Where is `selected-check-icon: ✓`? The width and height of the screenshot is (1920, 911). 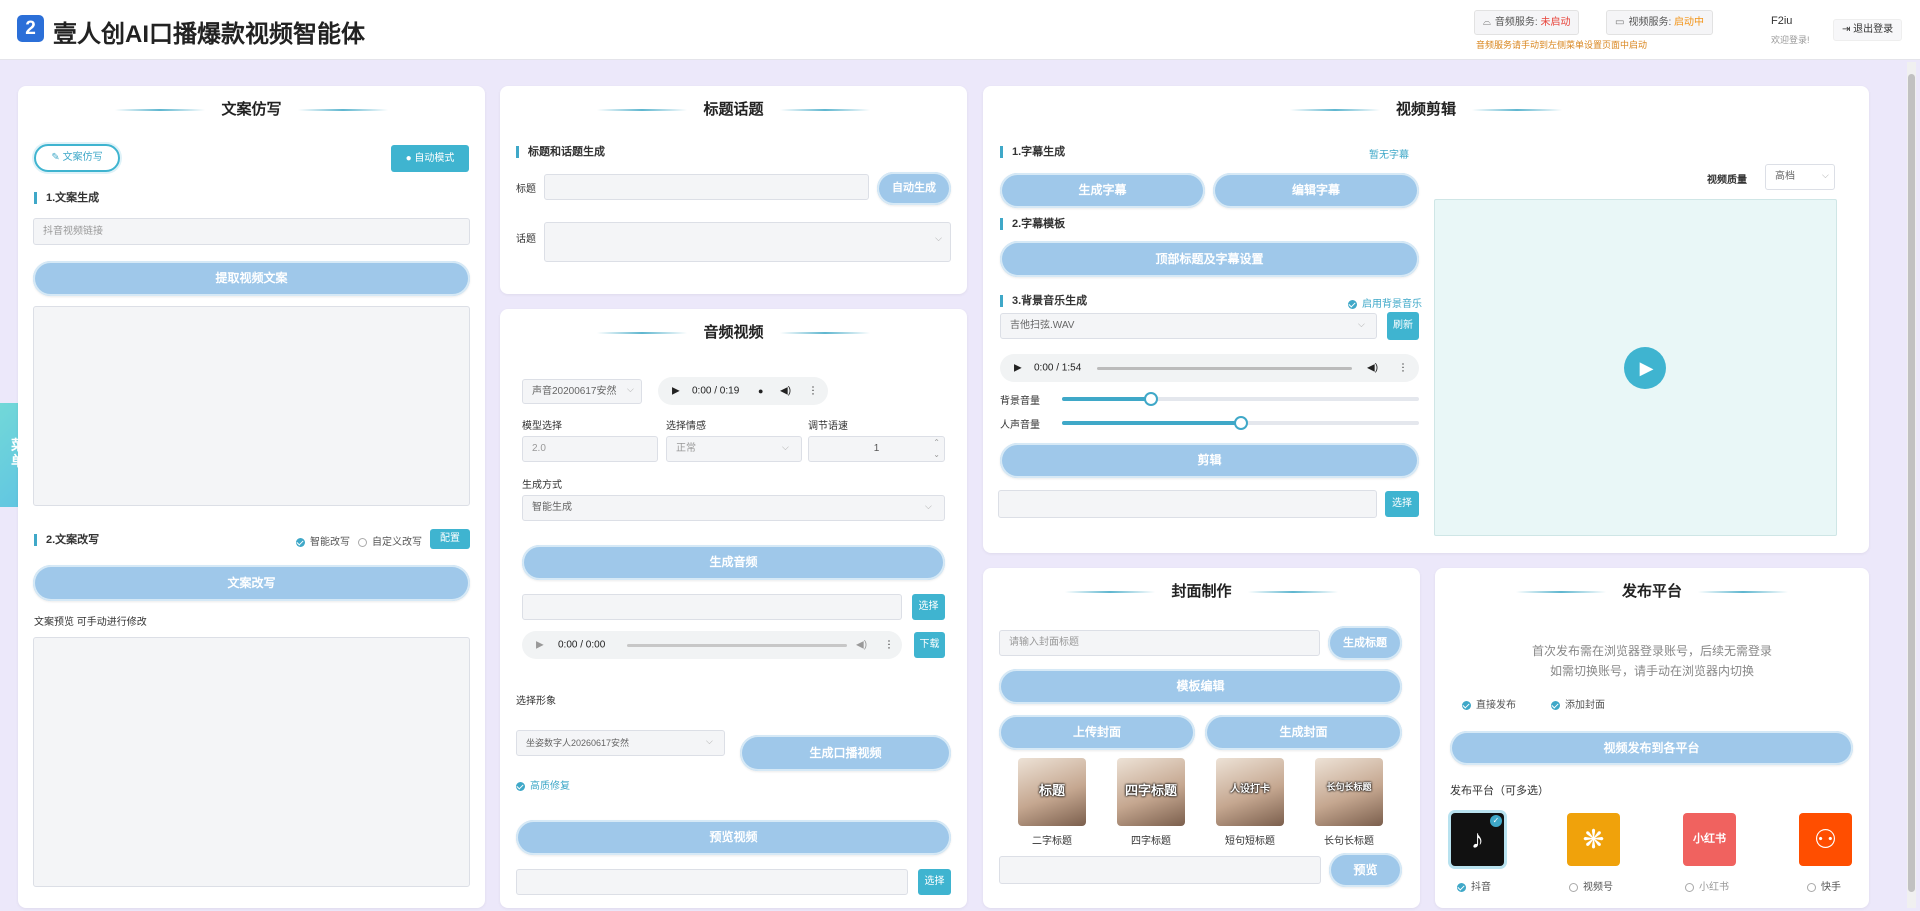
selected-check-icon: ✓ is located at coordinates (1496, 821).